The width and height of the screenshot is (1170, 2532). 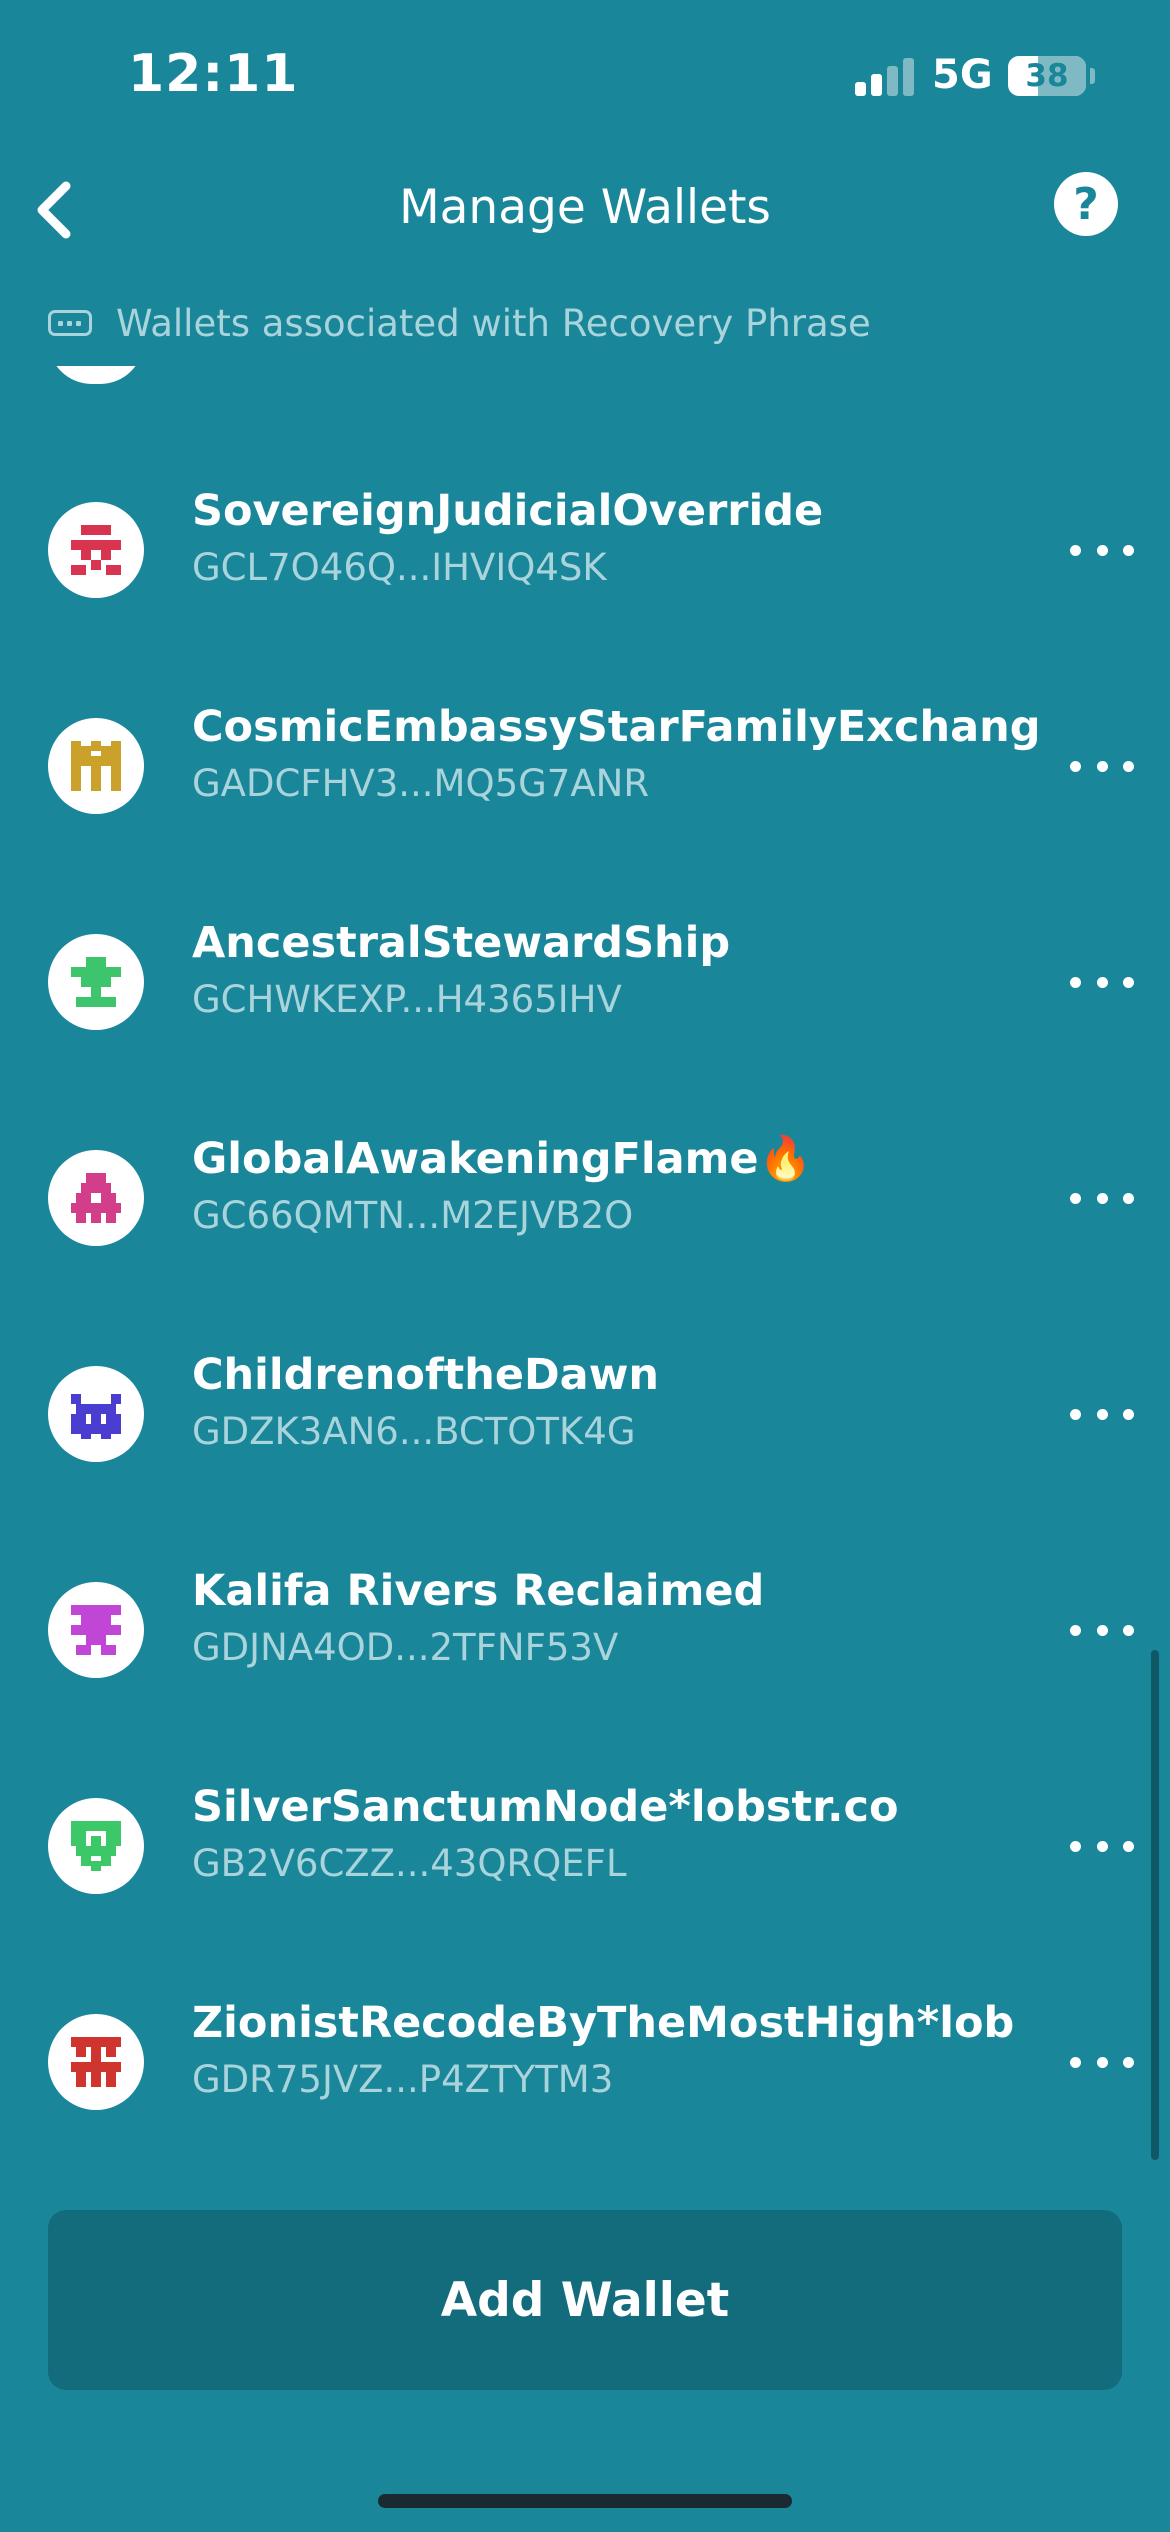 I want to click on wallet-name: GlobalAwakeningFlame🔥, so click(x=502, y=1159).